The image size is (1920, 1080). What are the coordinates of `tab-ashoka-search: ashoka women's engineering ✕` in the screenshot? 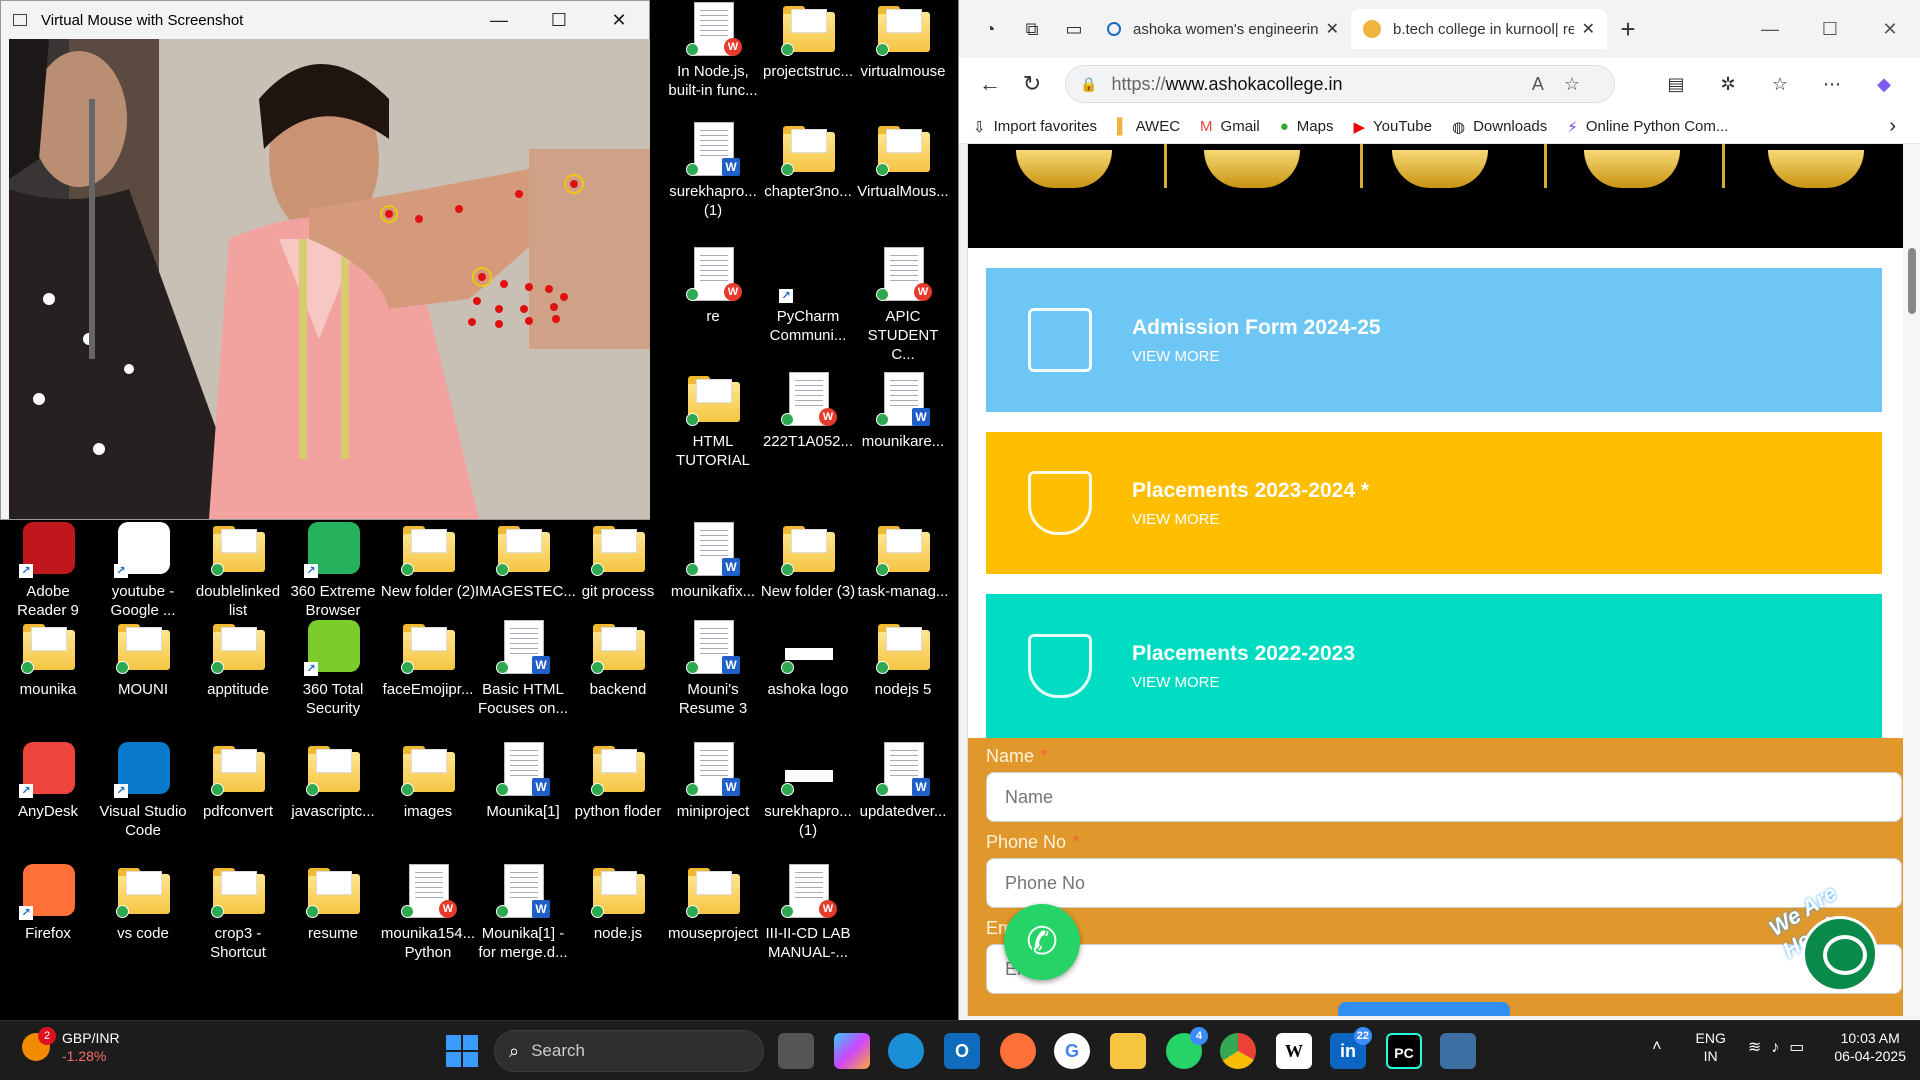 It's located at (1223, 29).